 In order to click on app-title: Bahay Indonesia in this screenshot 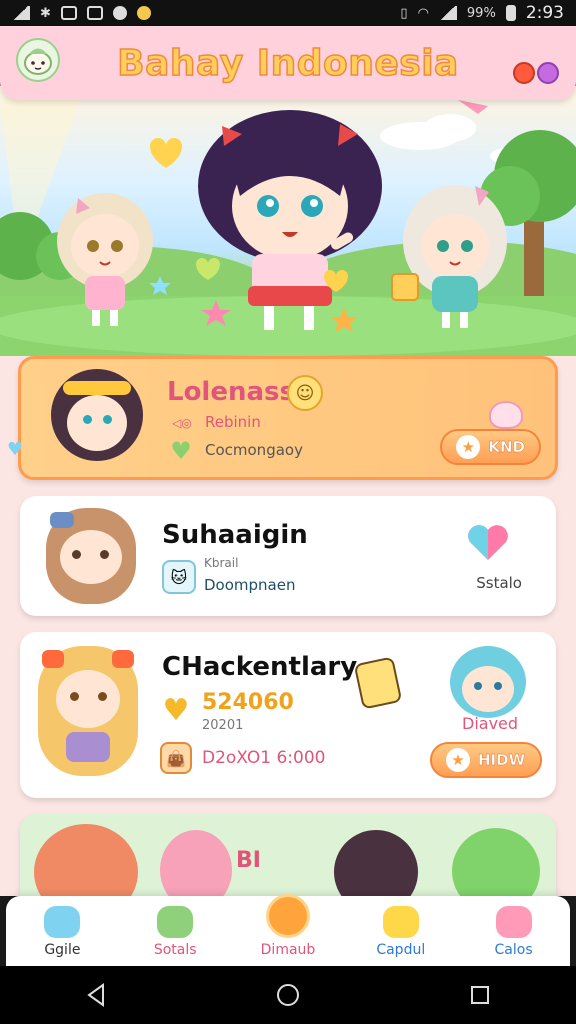, I will do `click(287, 63)`.